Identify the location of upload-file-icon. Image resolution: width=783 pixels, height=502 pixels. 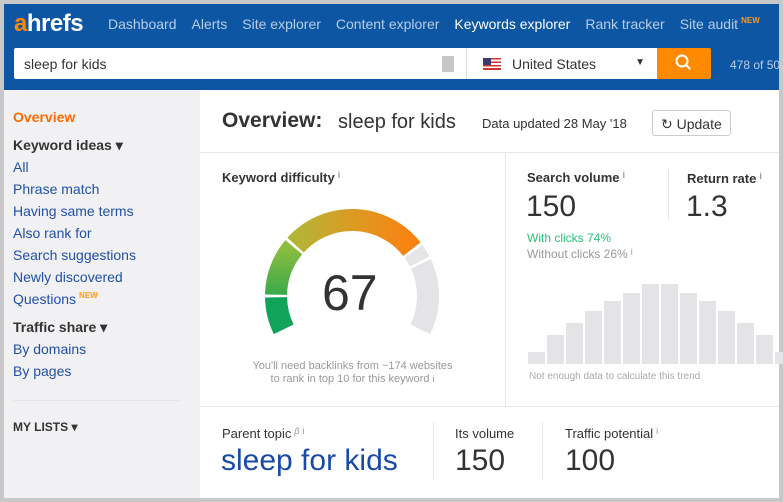
(448, 64).